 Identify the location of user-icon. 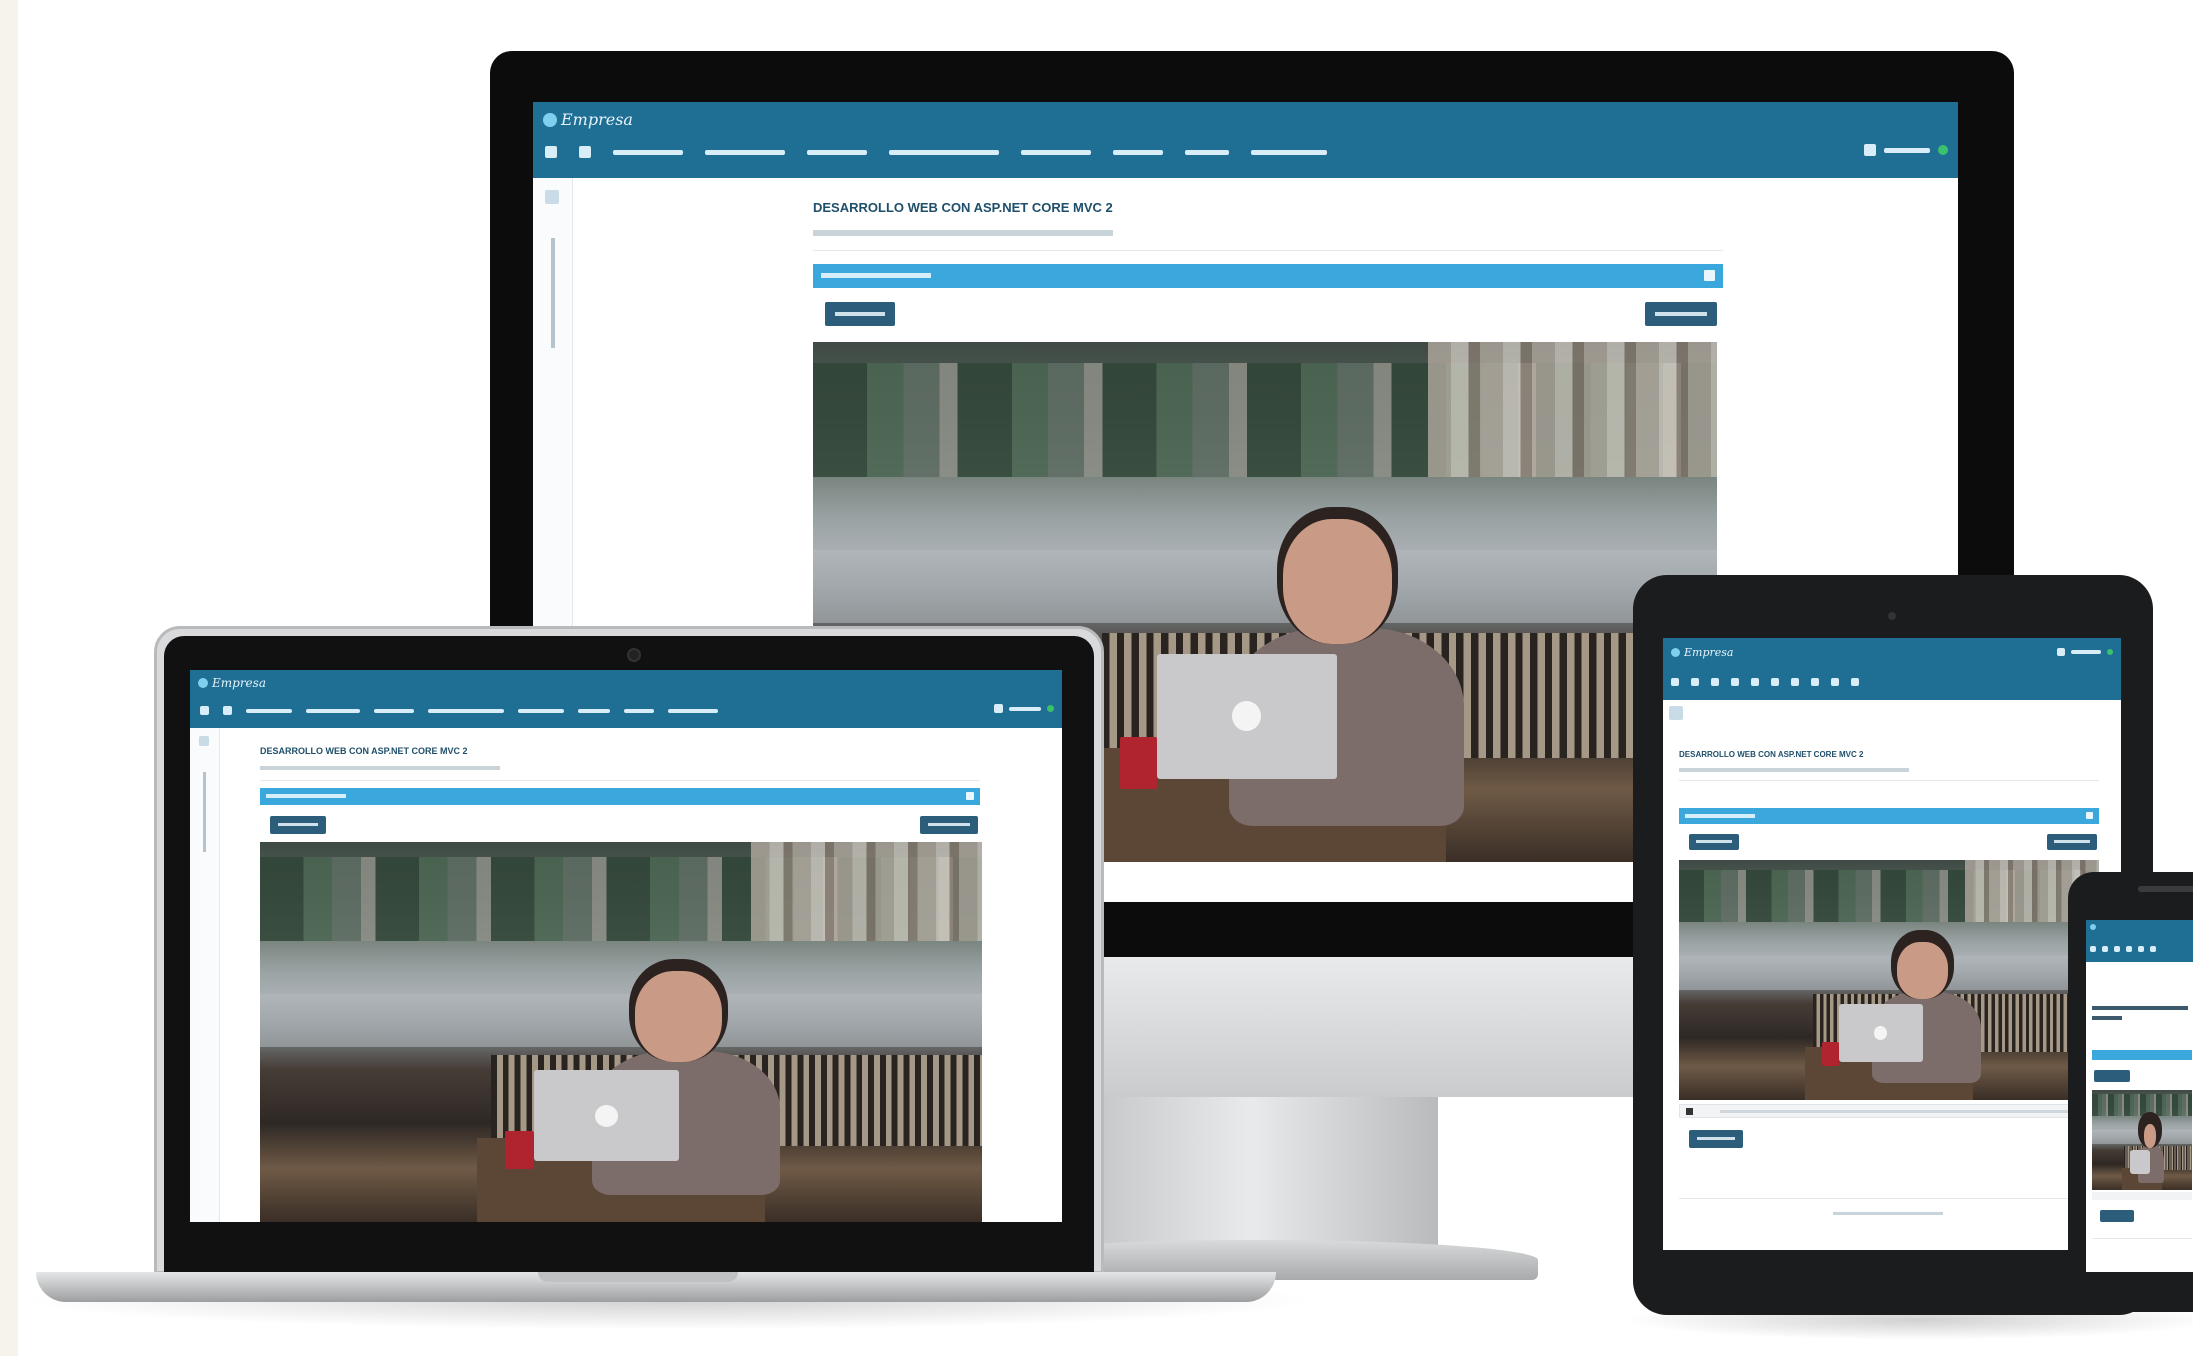
(998, 708).